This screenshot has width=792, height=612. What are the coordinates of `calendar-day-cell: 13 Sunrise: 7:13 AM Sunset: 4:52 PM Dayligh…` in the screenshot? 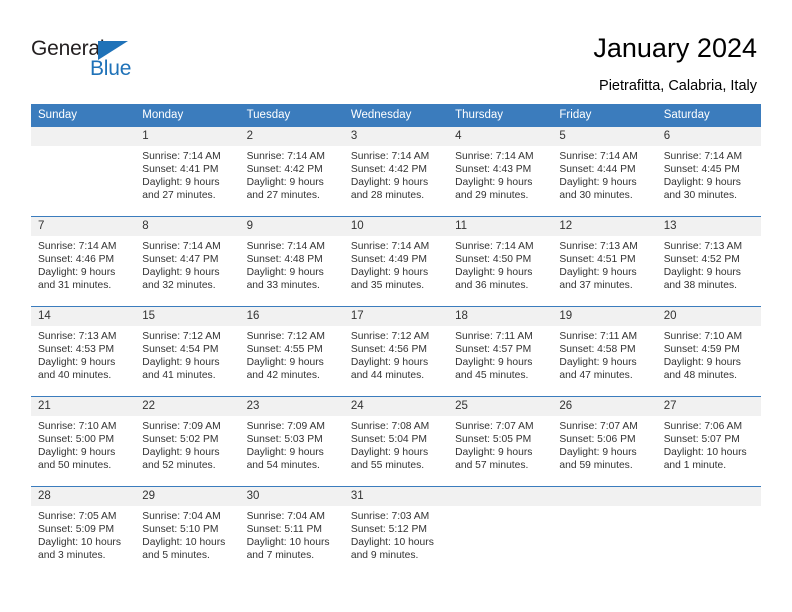 It's located at (708, 261).